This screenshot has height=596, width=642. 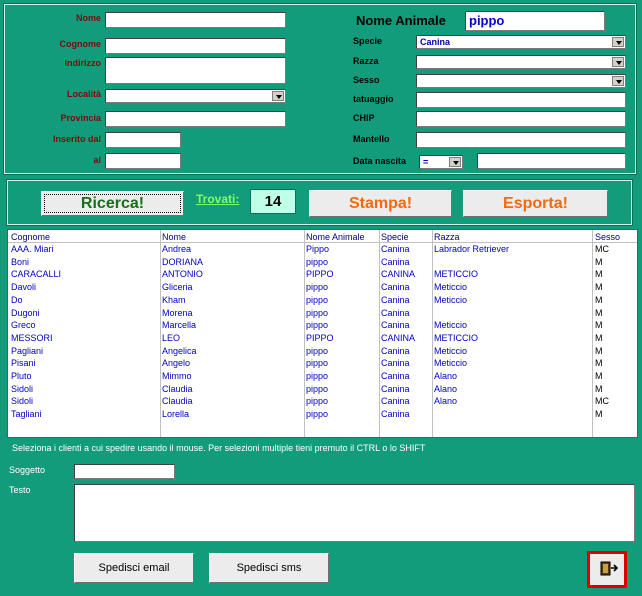 What do you see at coordinates (195, 119) in the screenshot?
I see `provincia-input` at bounding box center [195, 119].